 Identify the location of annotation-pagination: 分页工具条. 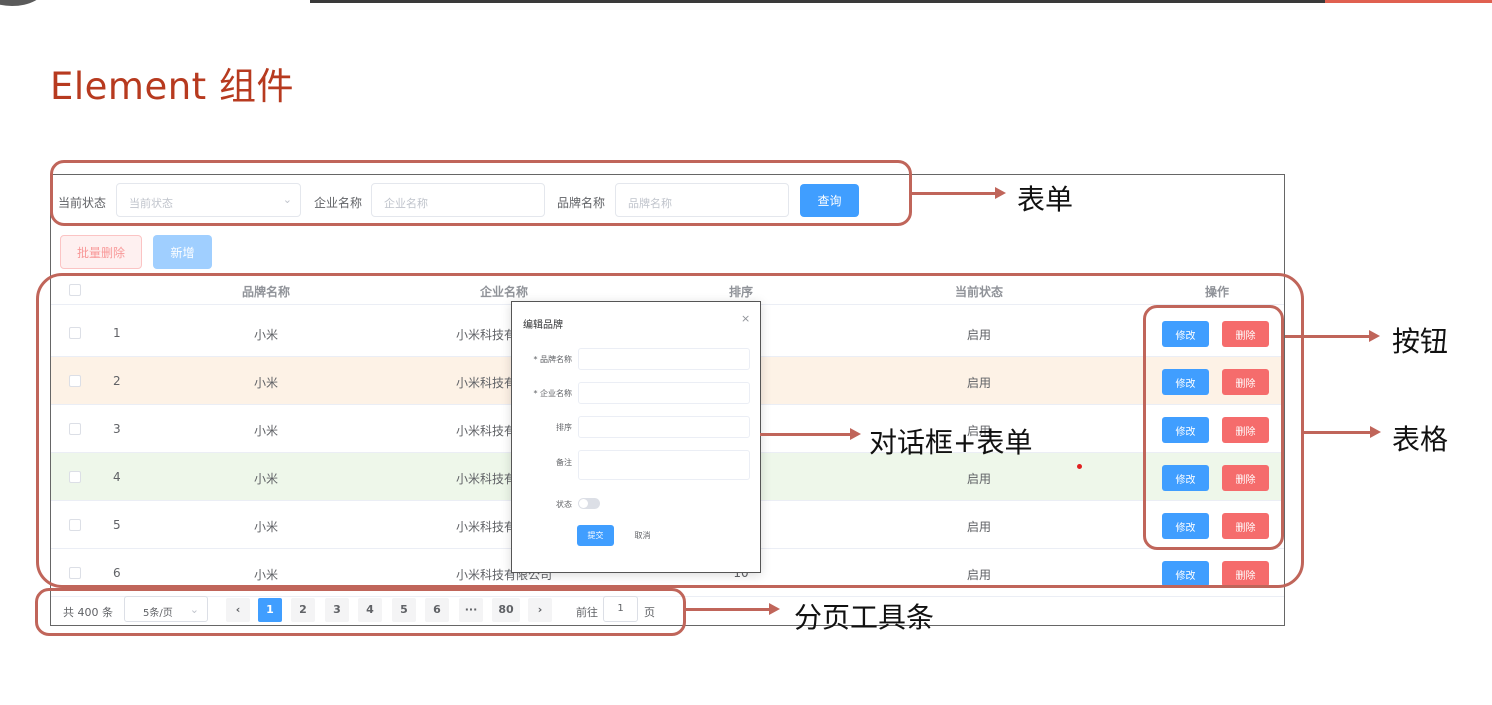
(864, 617).